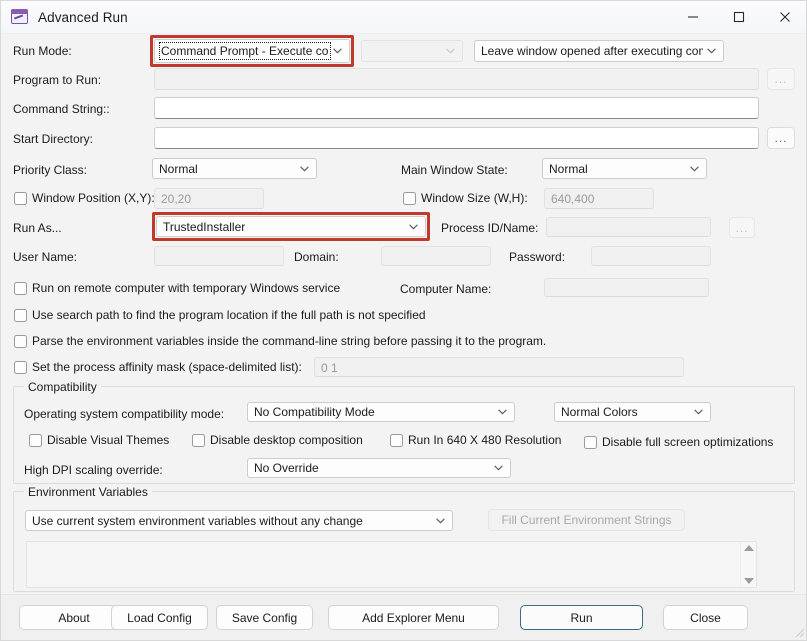 The width and height of the screenshot is (807, 641). I want to click on disable-fullscreen-opt-checkbox: Disable full screen optimizations, so click(678, 442).